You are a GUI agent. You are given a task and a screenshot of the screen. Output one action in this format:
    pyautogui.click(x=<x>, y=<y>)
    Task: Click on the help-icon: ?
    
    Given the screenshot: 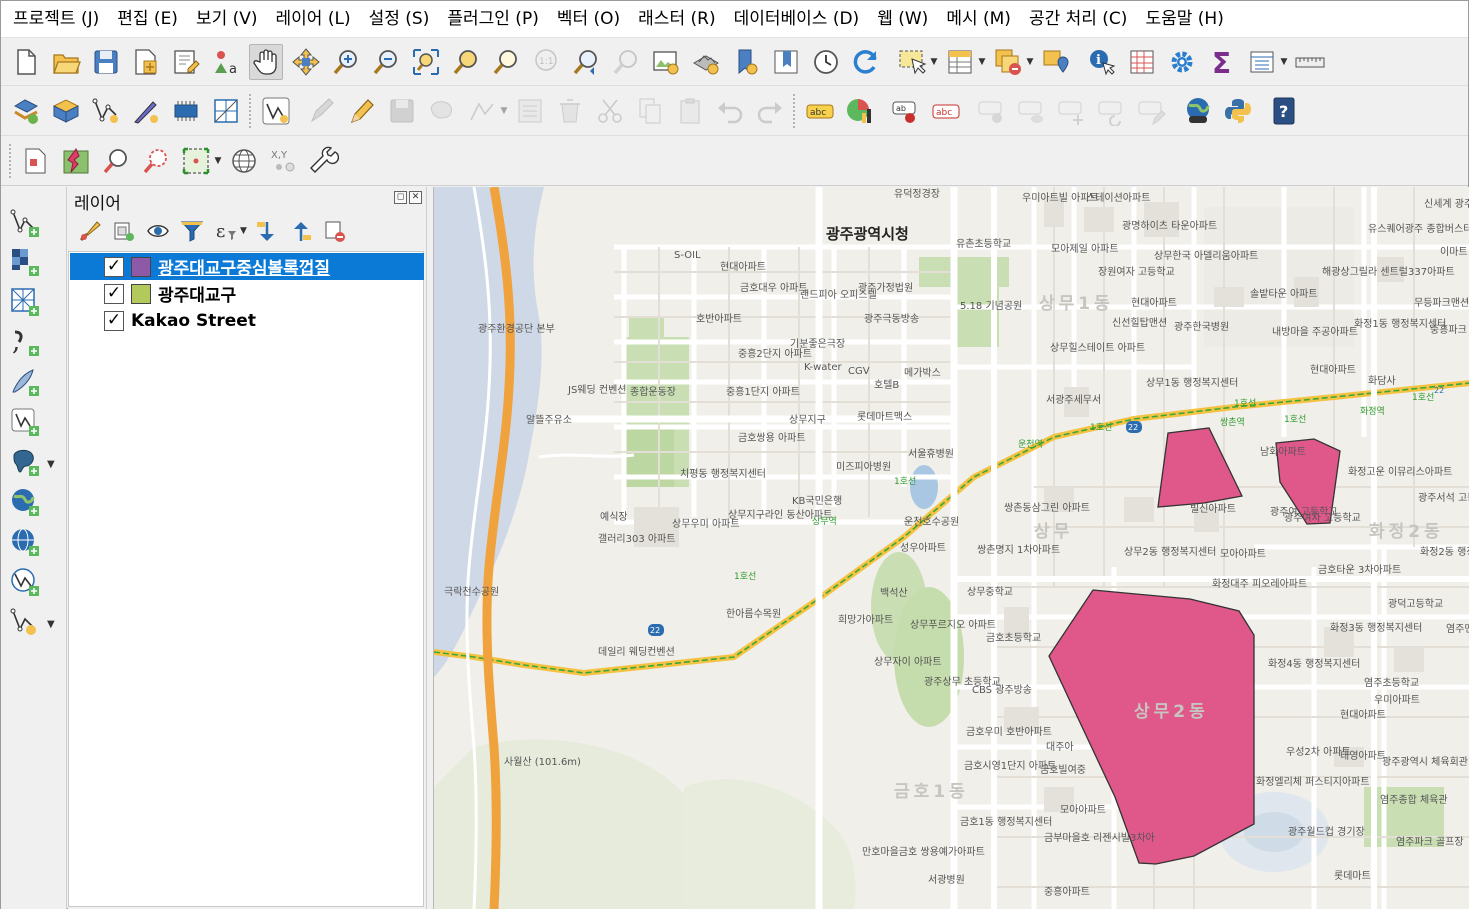 What is the action you would take?
    pyautogui.click(x=1284, y=111)
    